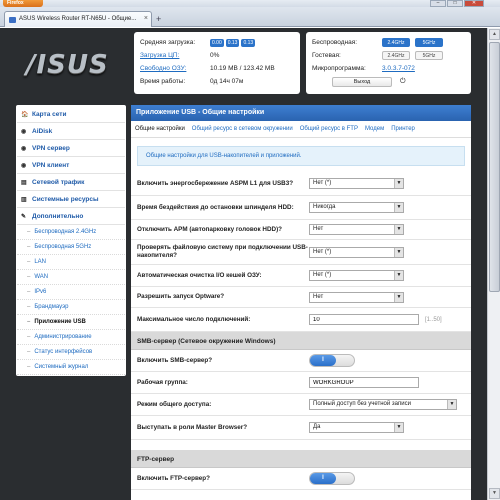  Describe the element at coordinates (383, 404) in the screenshot. I see `access-mode-select: Полный доступ без учетной записи ▼` at that location.